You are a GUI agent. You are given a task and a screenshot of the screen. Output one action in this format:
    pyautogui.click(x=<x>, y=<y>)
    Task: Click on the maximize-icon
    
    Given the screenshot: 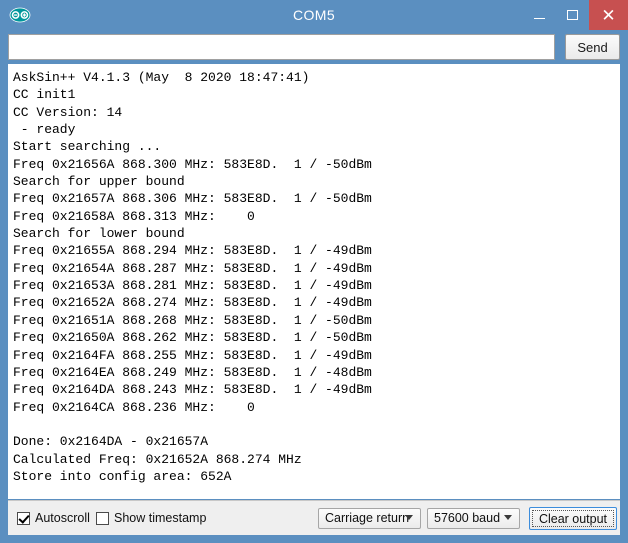 What is the action you would take?
    pyautogui.click(x=572, y=15)
    